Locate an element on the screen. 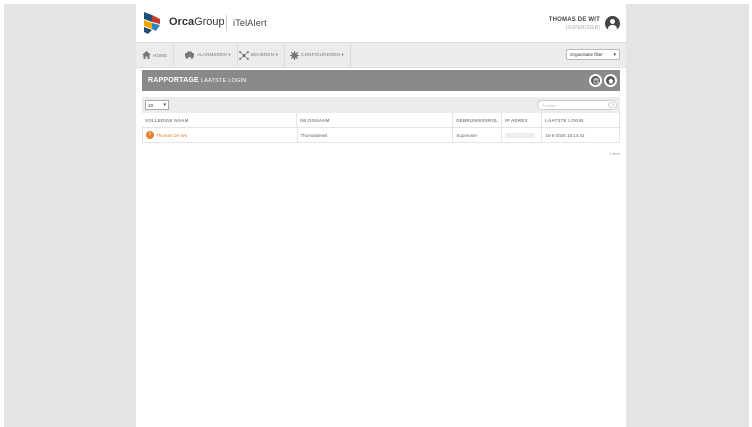 This screenshot has height=427, width=752. warning-icon: ! is located at coordinates (150, 135).